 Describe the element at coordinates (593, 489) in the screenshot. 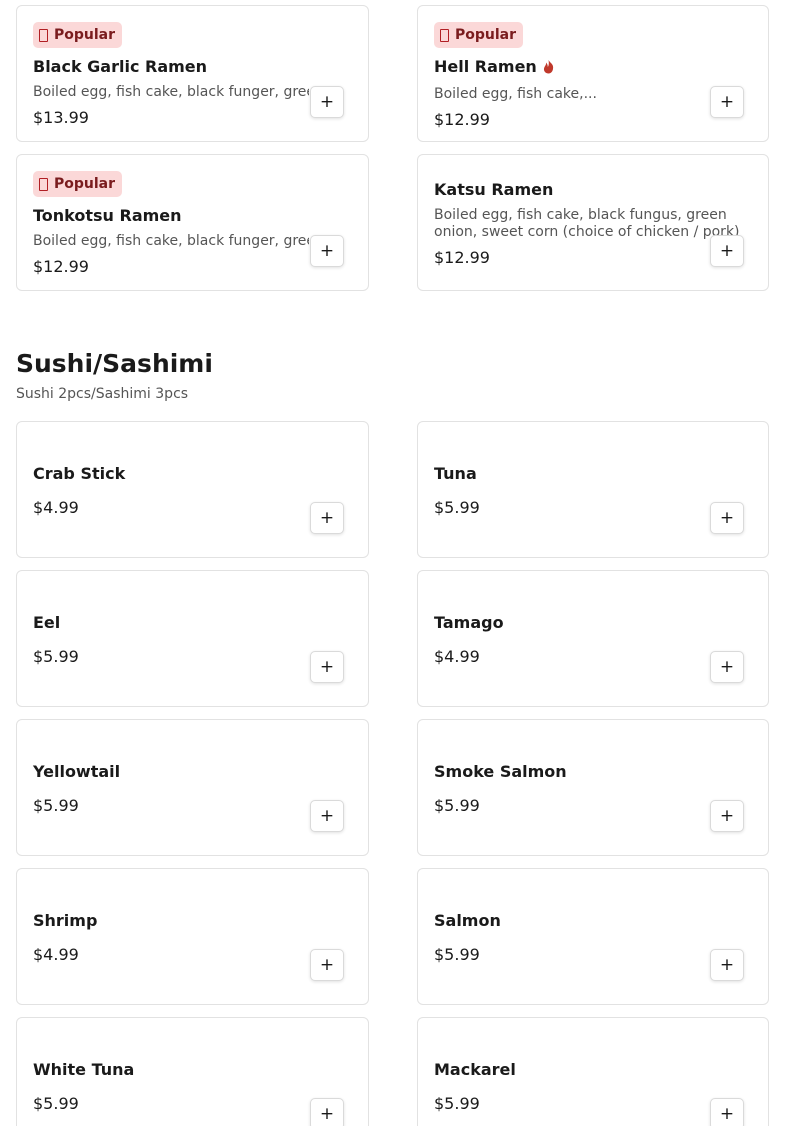

I see `menu-item-card: Tuna $5.99 +` at that location.